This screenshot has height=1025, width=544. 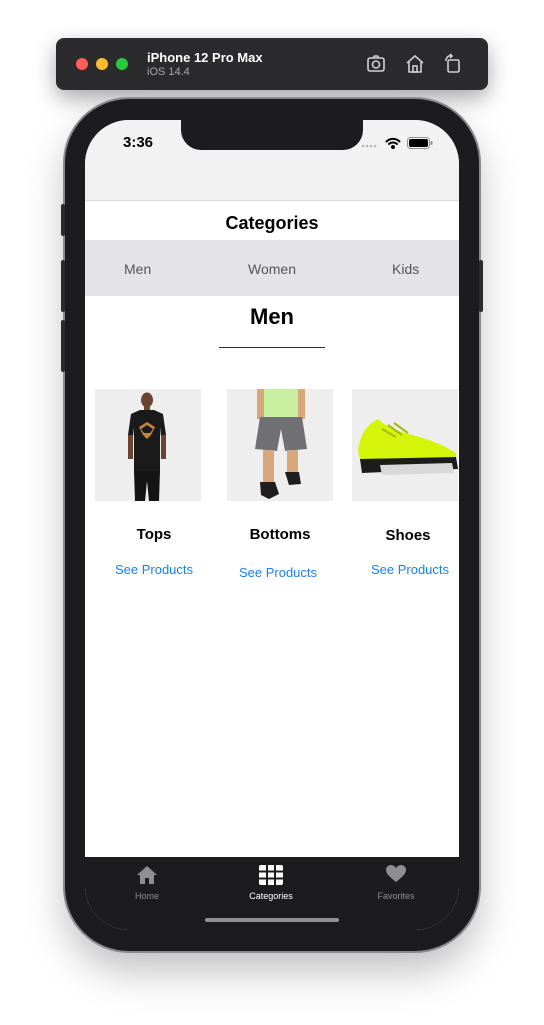 I want to click on battery-icon, so click(x=420, y=145).